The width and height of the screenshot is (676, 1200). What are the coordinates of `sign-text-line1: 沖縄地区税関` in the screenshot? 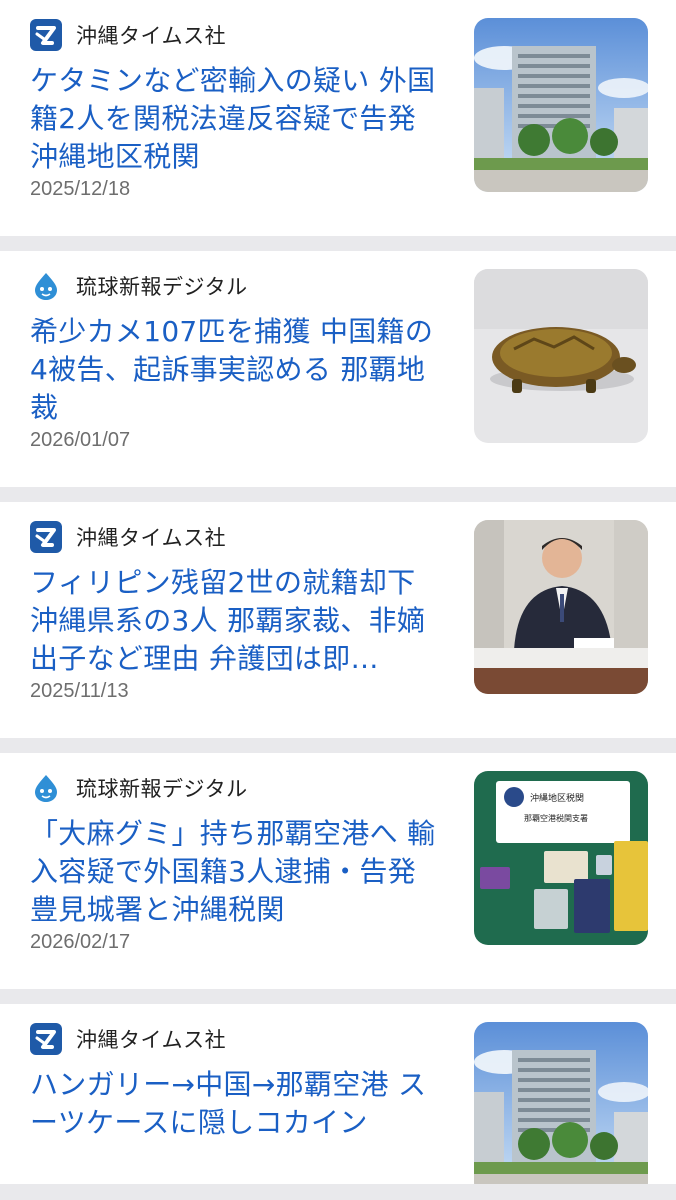 It's located at (557, 798).